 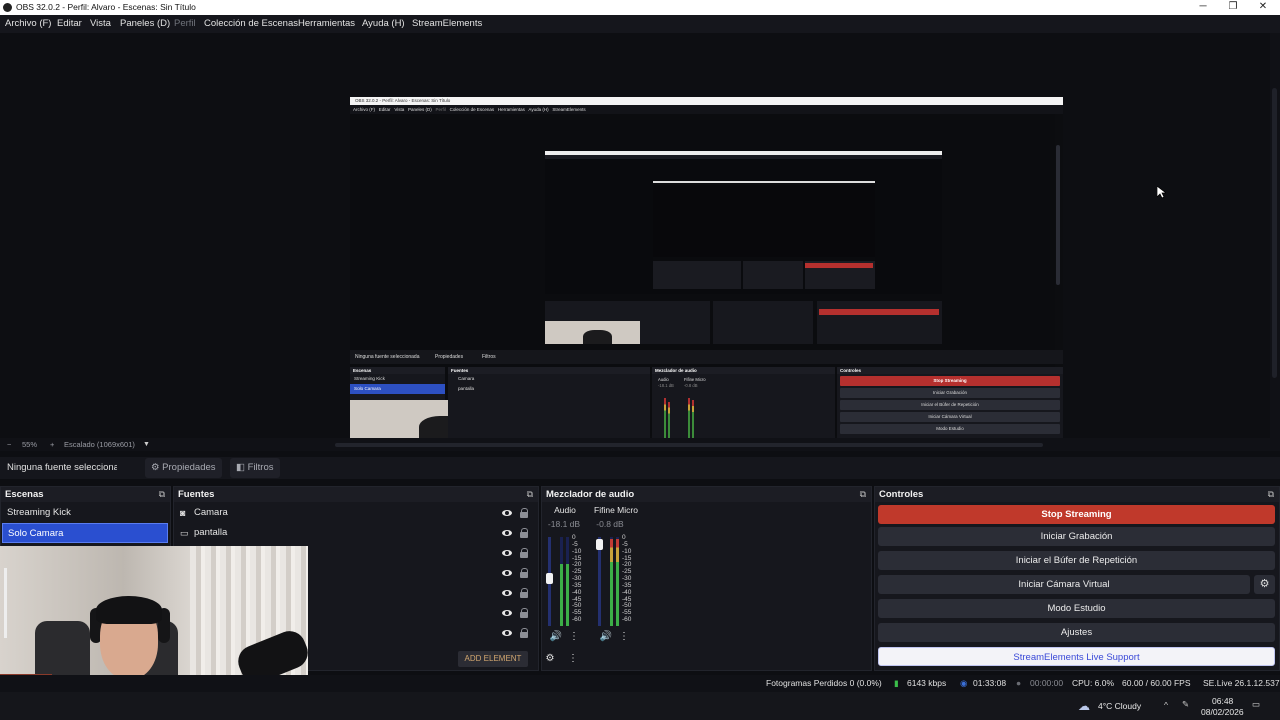 What do you see at coordinates (145, 24) in the screenshot?
I see `menu-paneles: Paneles (D)` at bounding box center [145, 24].